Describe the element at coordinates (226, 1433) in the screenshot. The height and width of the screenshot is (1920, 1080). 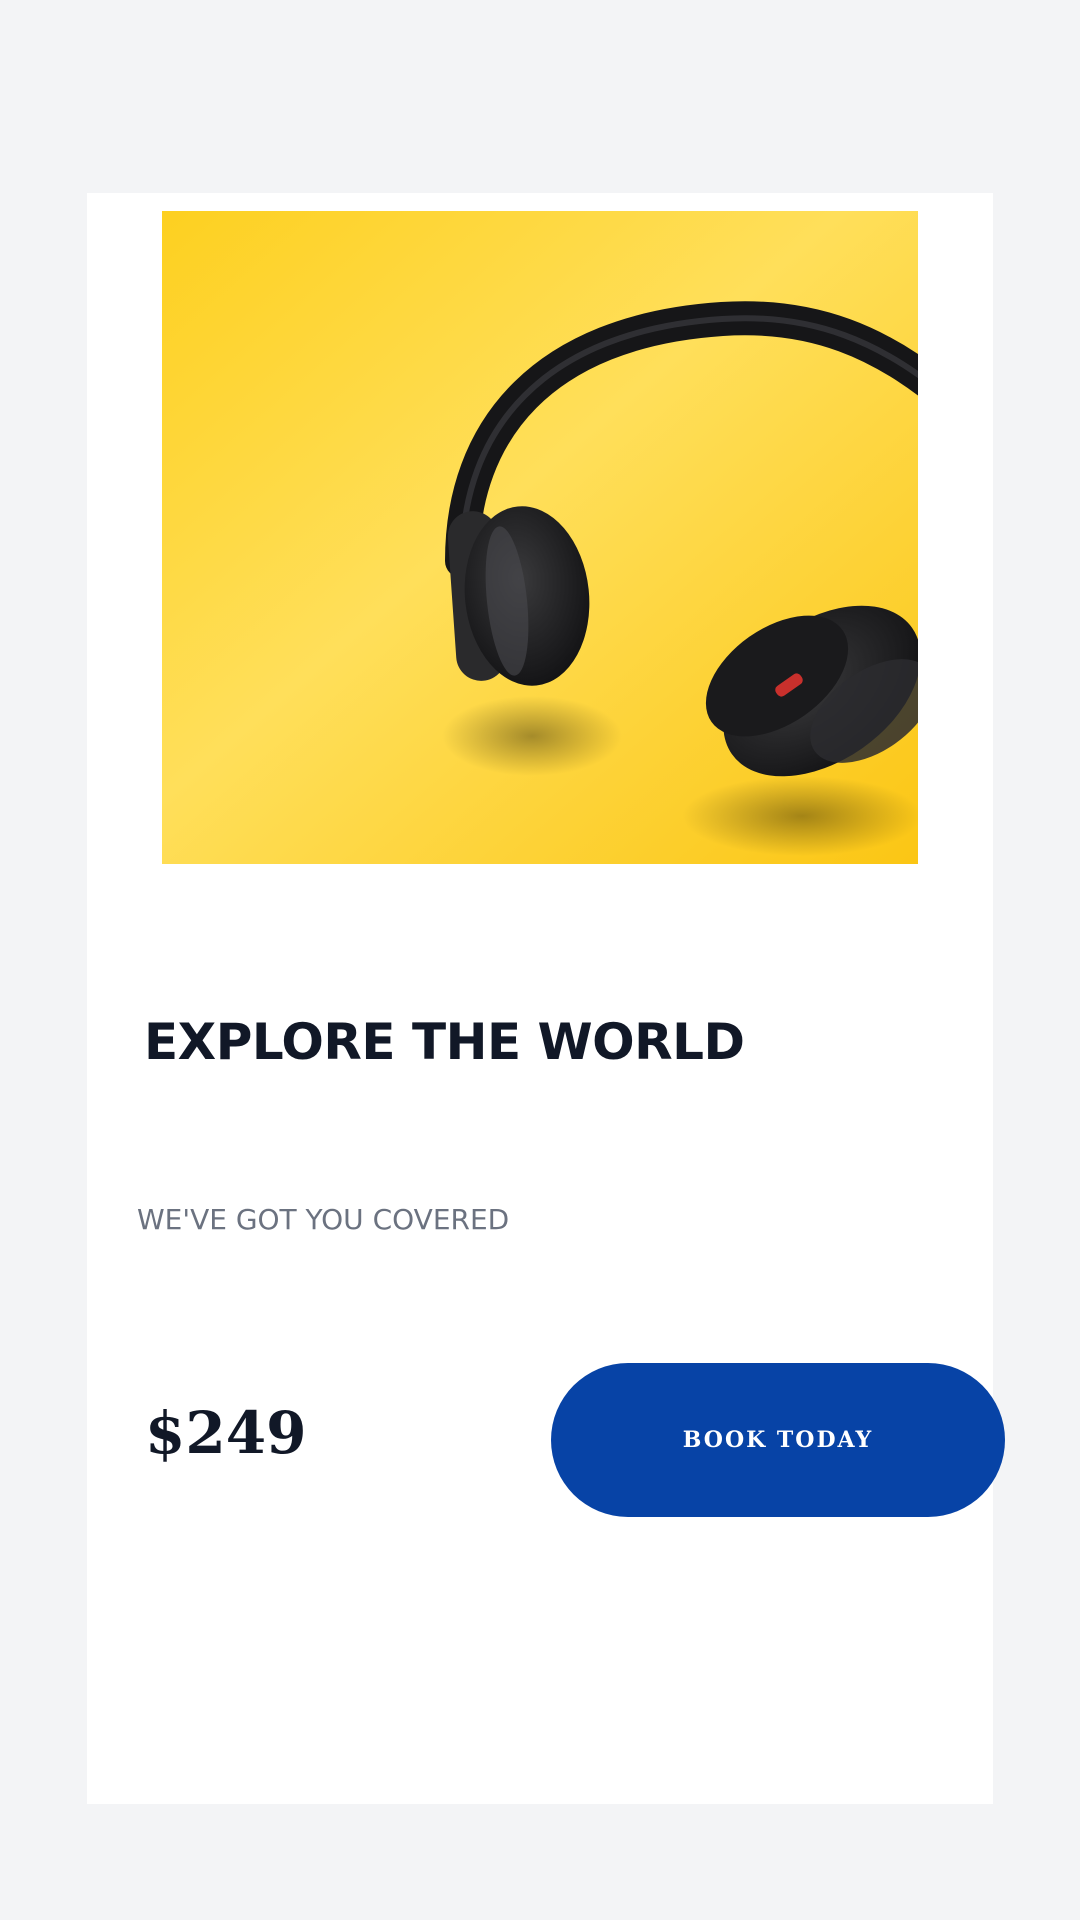
I see `price-label: $249` at that location.